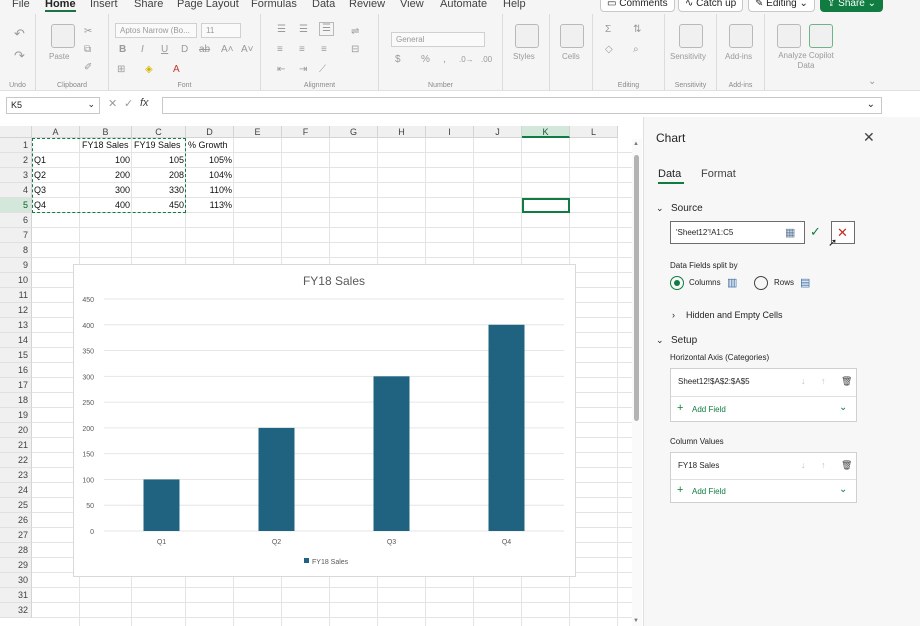  I want to click on addins-icon, so click(741, 36).